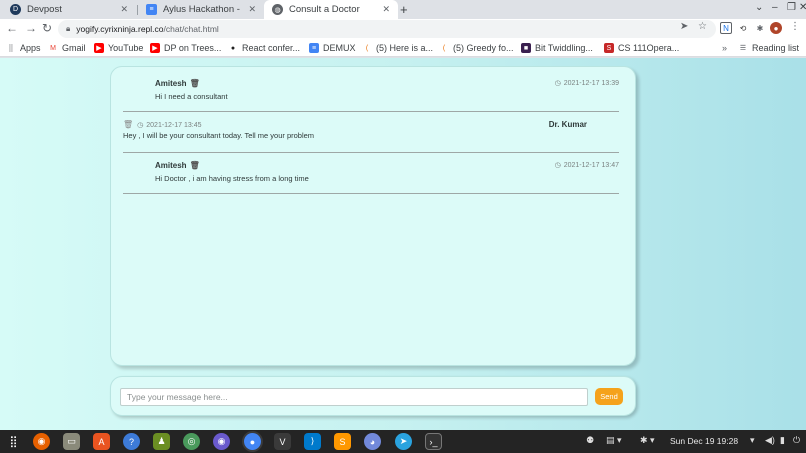 The width and height of the screenshot is (806, 453). I want to click on url-path: /chat/chat.html, so click(191, 29).